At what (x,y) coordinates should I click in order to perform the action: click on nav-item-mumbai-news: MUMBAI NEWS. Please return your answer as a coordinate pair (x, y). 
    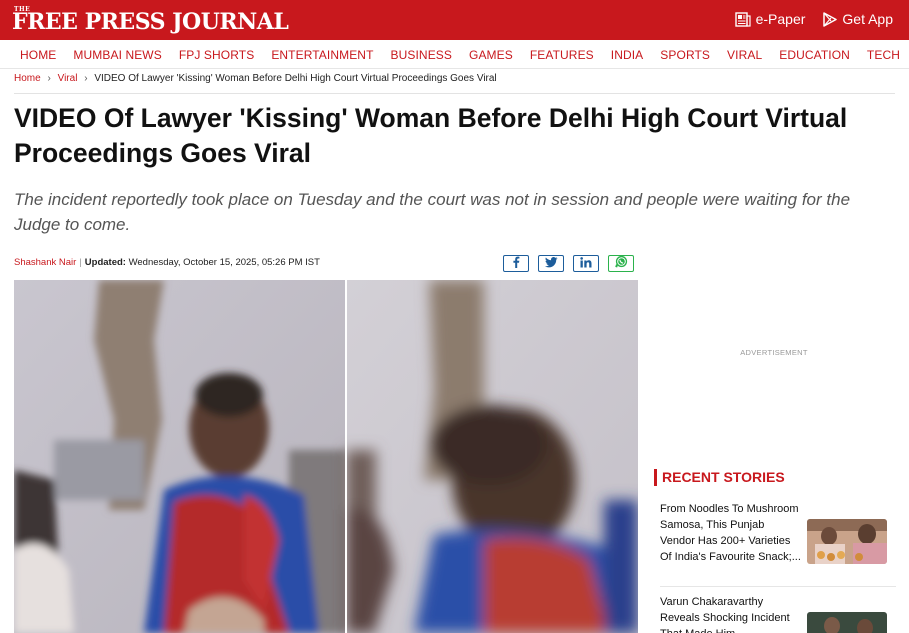
    Looking at the image, I should click on (117, 55).